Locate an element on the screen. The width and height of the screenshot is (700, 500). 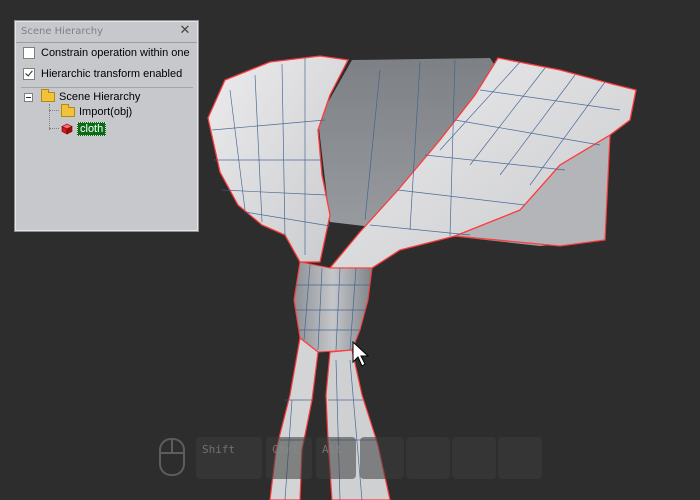
panel-header: Scene Hierarchy ✕ is located at coordinates (106, 32).